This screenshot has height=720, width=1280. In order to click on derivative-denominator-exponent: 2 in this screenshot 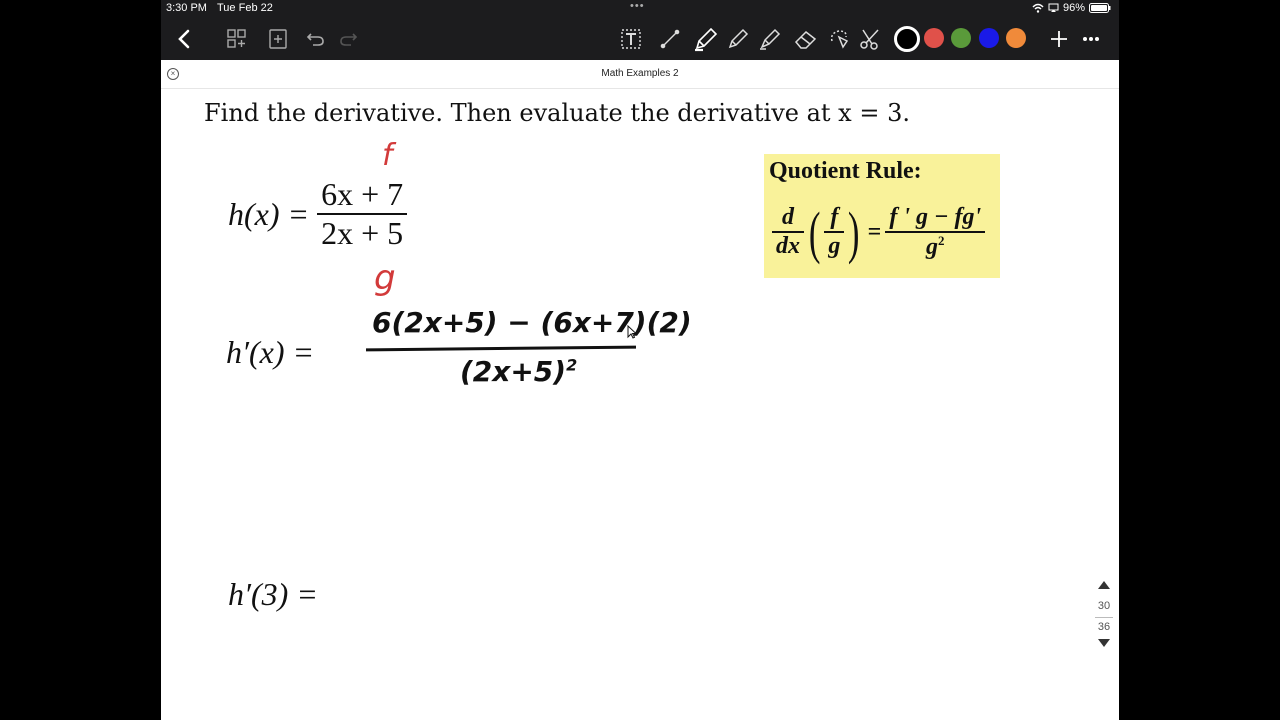, I will do `click(572, 365)`.